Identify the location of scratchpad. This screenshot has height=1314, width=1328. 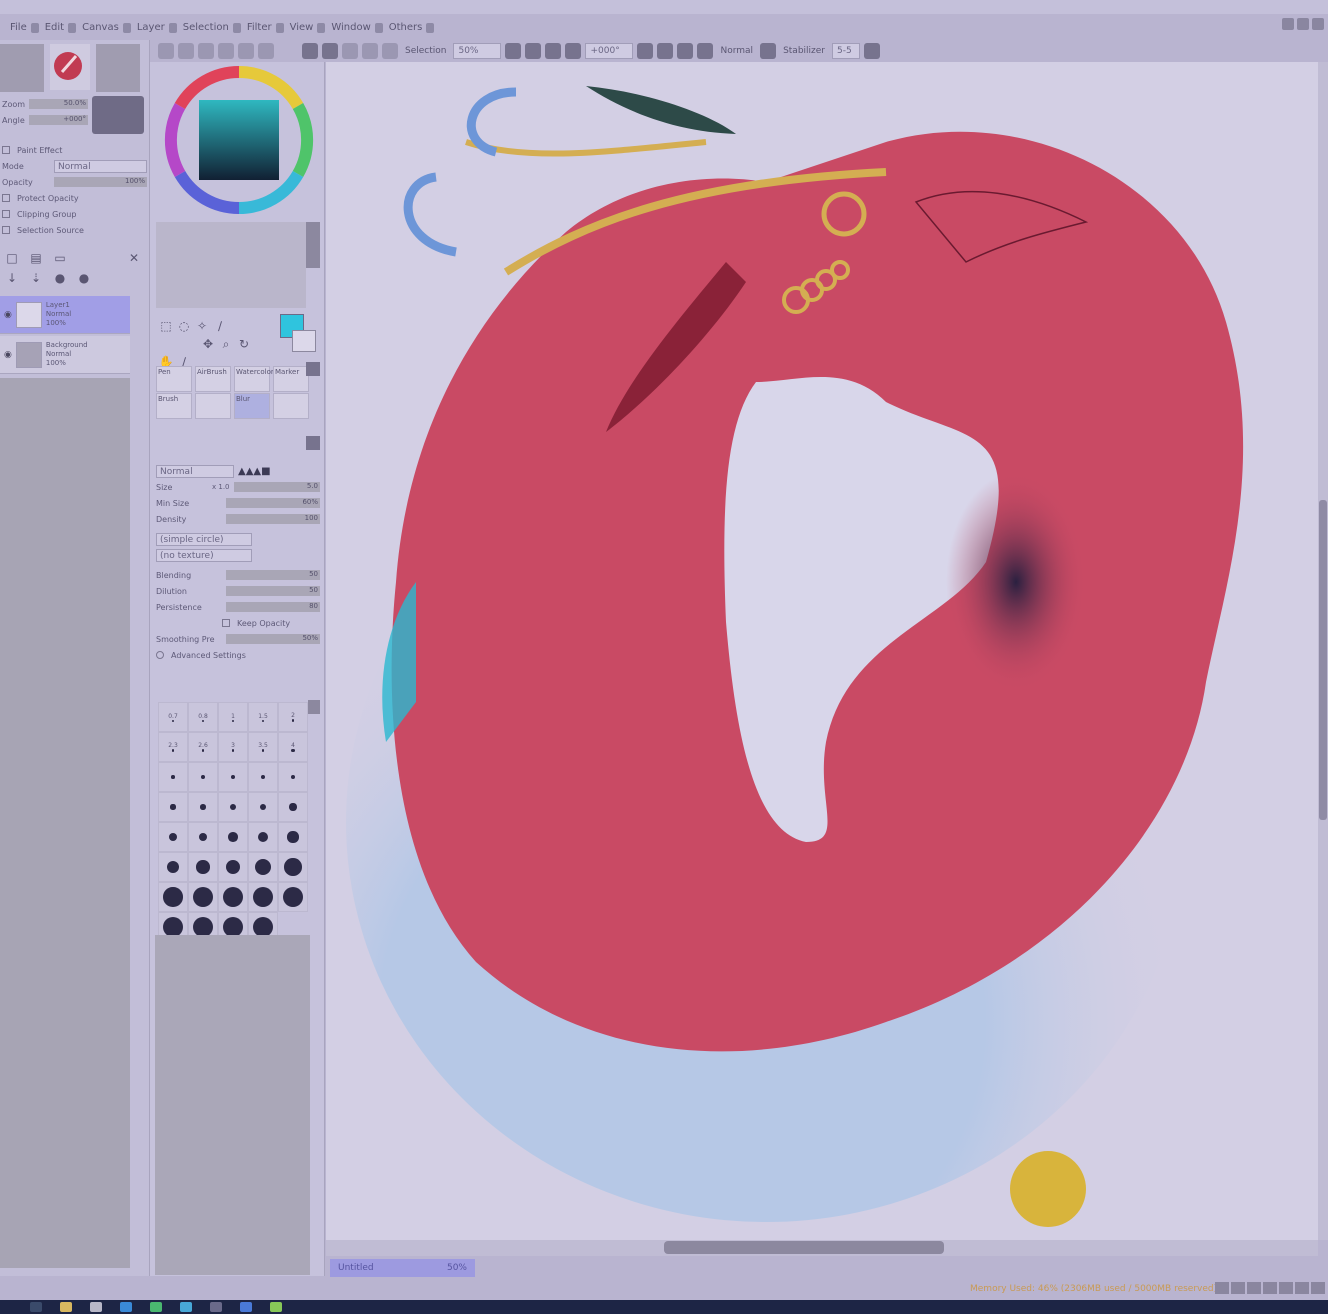
(231, 265).